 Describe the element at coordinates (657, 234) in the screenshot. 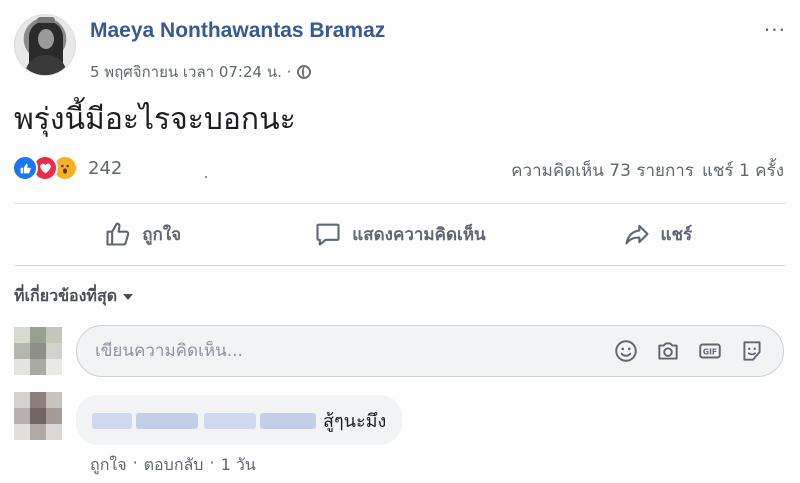

I see `share-button: แชร์` at that location.